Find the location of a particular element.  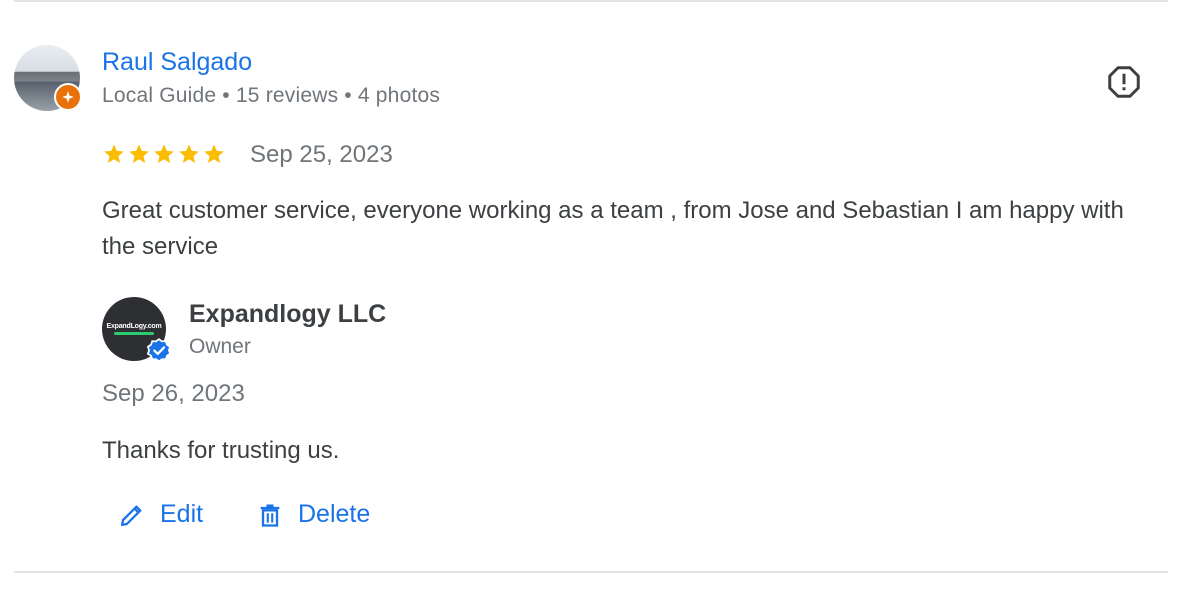

reviewer-meta: Local Guide • 15 reviews • 4 photos is located at coordinates (271, 95).